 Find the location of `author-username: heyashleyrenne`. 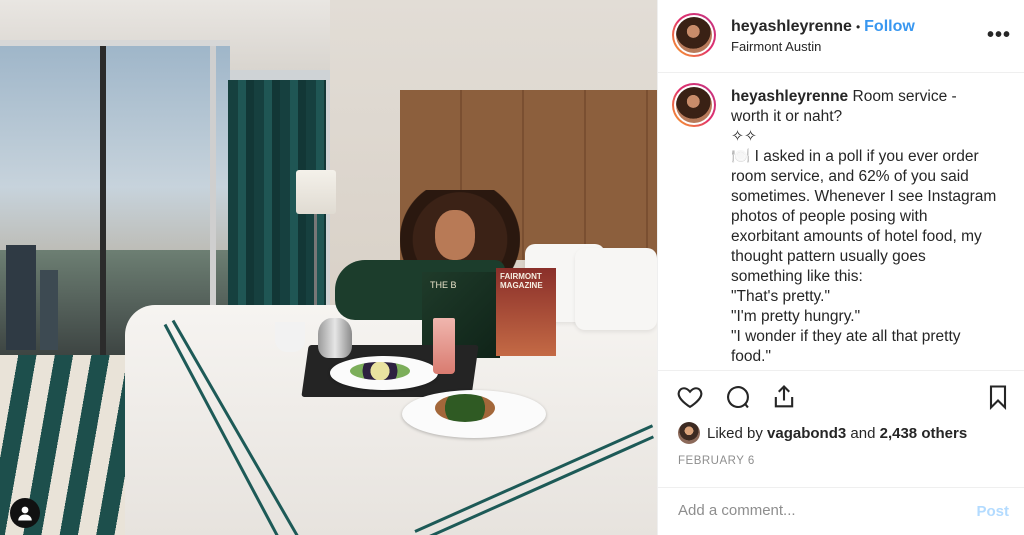

author-username: heyashleyrenne is located at coordinates (791, 27).